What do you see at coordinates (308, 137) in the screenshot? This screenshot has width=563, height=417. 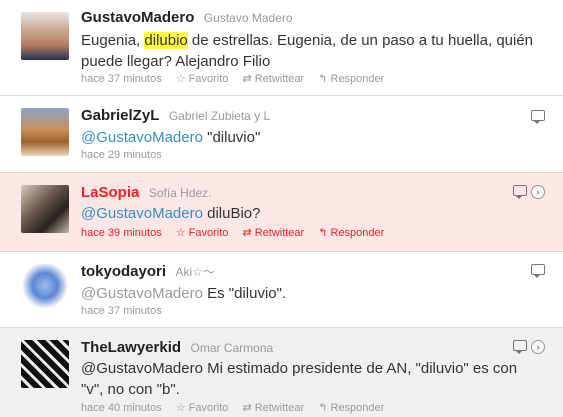 I see `tweet-text: @GustavoMadero "diluvio"` at bounding box center [308, 137].